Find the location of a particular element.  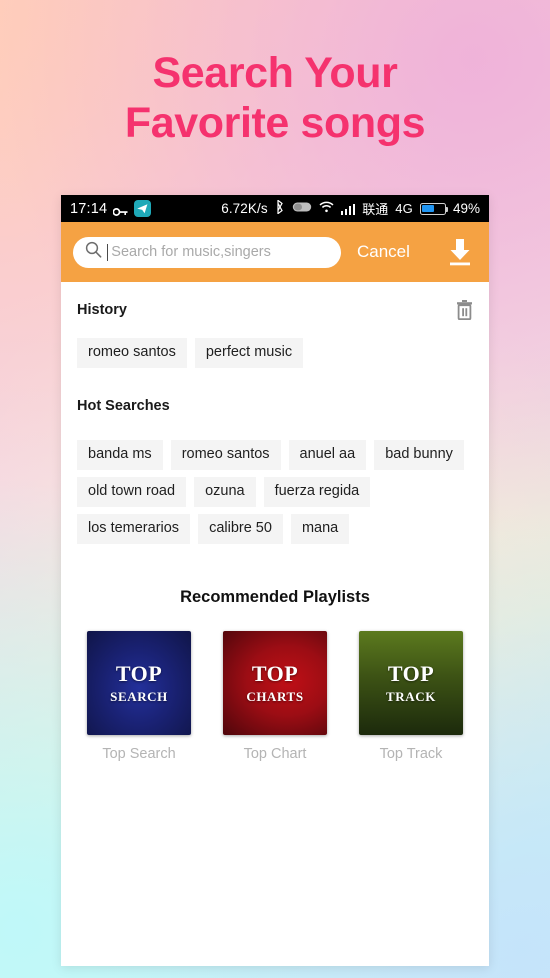

hot-search-chip: old town road is located at coordinates (132, 491).